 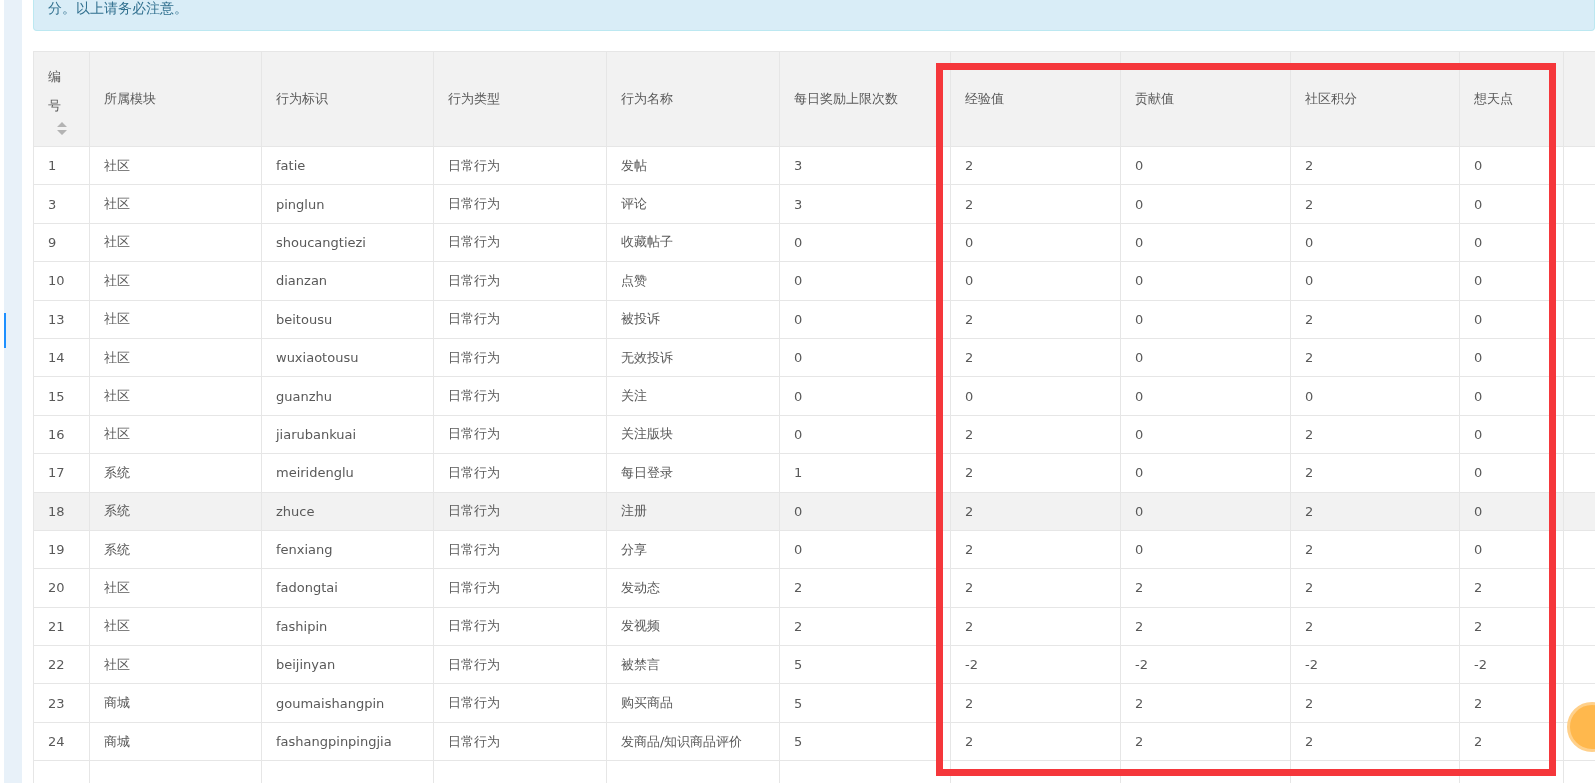 I want to click on table-cell: beijinyan, so click(x=348, y=665).